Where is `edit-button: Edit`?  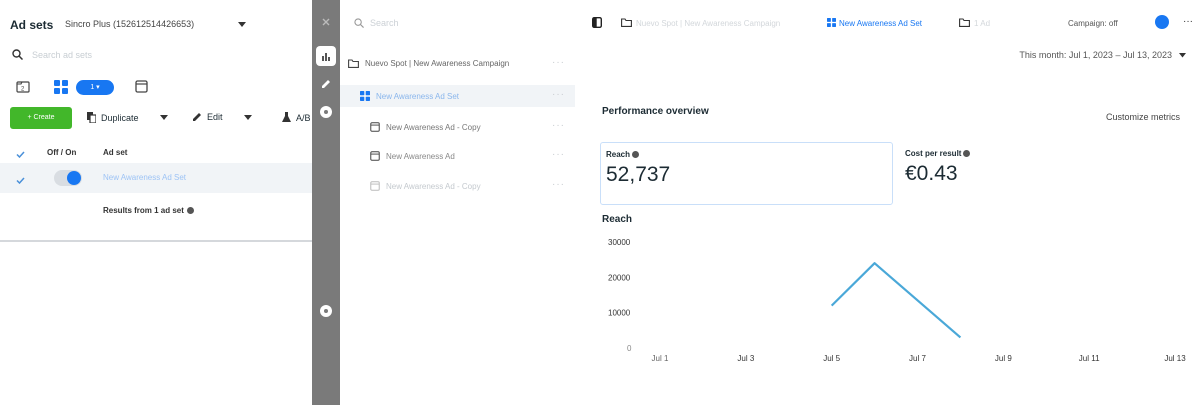 edit-button: Edit is located at coordinates (207, 117).